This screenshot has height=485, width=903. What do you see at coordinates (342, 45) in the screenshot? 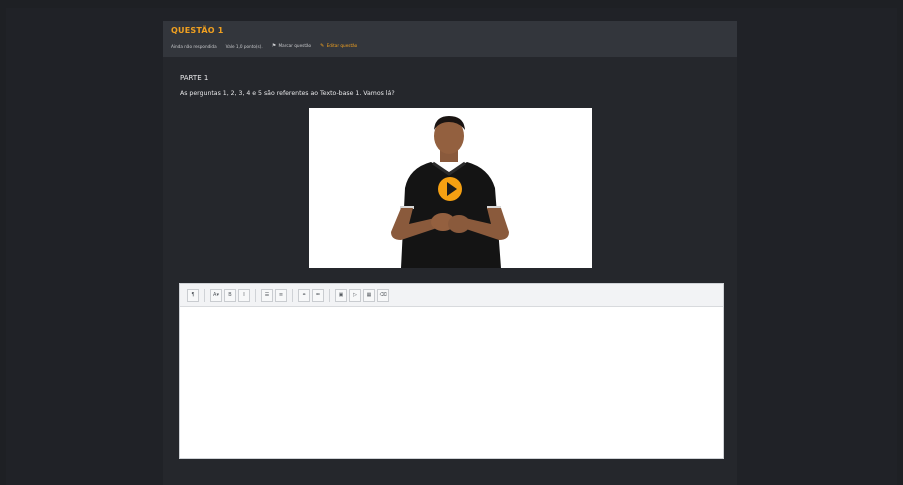
I see `edit-question-label: Editar questão` at bounding box center [342, 45].